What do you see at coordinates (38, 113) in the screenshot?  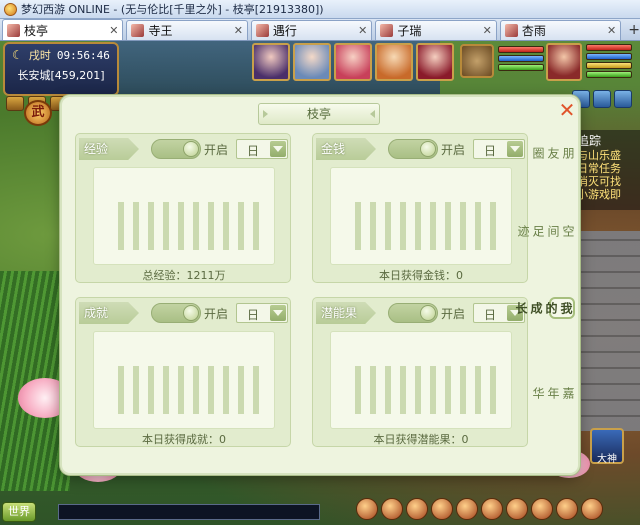 I see `wu-badge-icon: 武` at bounding box center [38, 113].